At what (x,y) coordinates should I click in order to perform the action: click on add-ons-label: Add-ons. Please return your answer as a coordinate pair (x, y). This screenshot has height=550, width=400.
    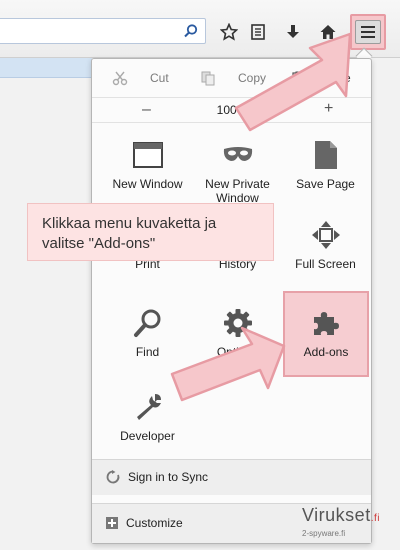
    Looking at the image, I should click on (326, 352).